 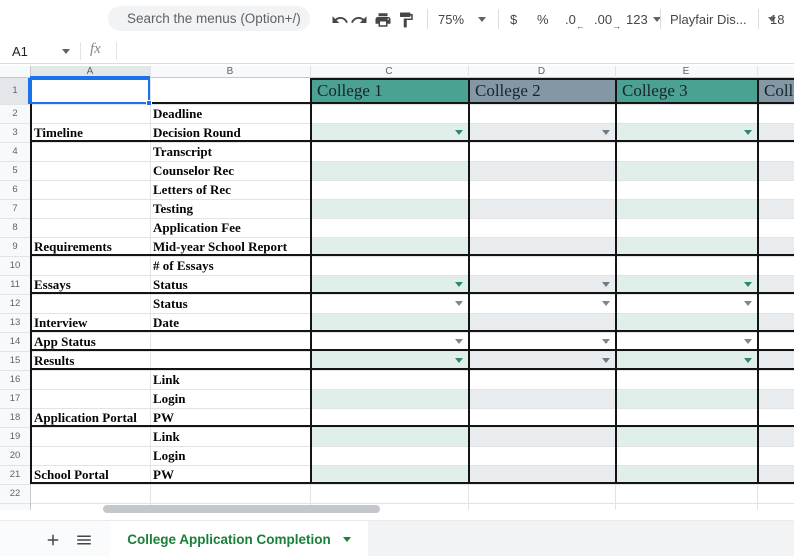 What do you see at coordinates (90, 227) in the screenshot?
I see `cell-A8` at bounding box center [90, 227].